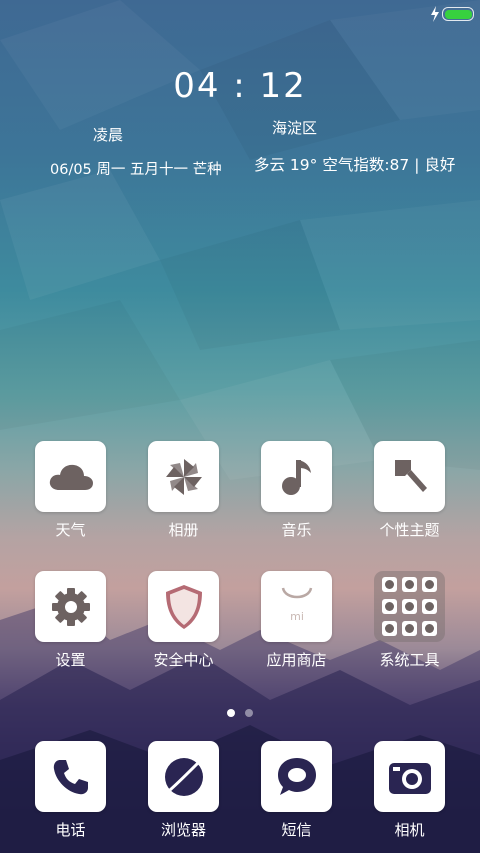 The height and width of the screenshot is (853, 480). Describe the element at coordinates (409, 830) in the screenshot. I see `app-label: 相机` at that location.